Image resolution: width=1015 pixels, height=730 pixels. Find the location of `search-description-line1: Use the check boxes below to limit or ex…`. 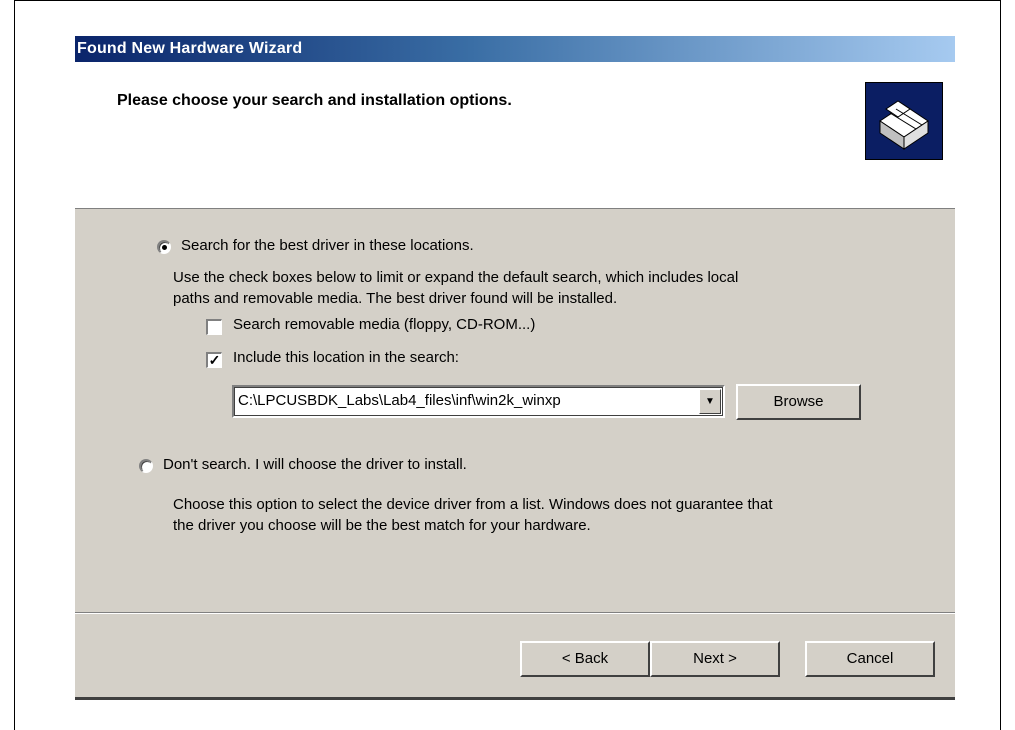

search-description-line1: Use the check boxes below to limit or ex… is located at coordinates (456, 277).